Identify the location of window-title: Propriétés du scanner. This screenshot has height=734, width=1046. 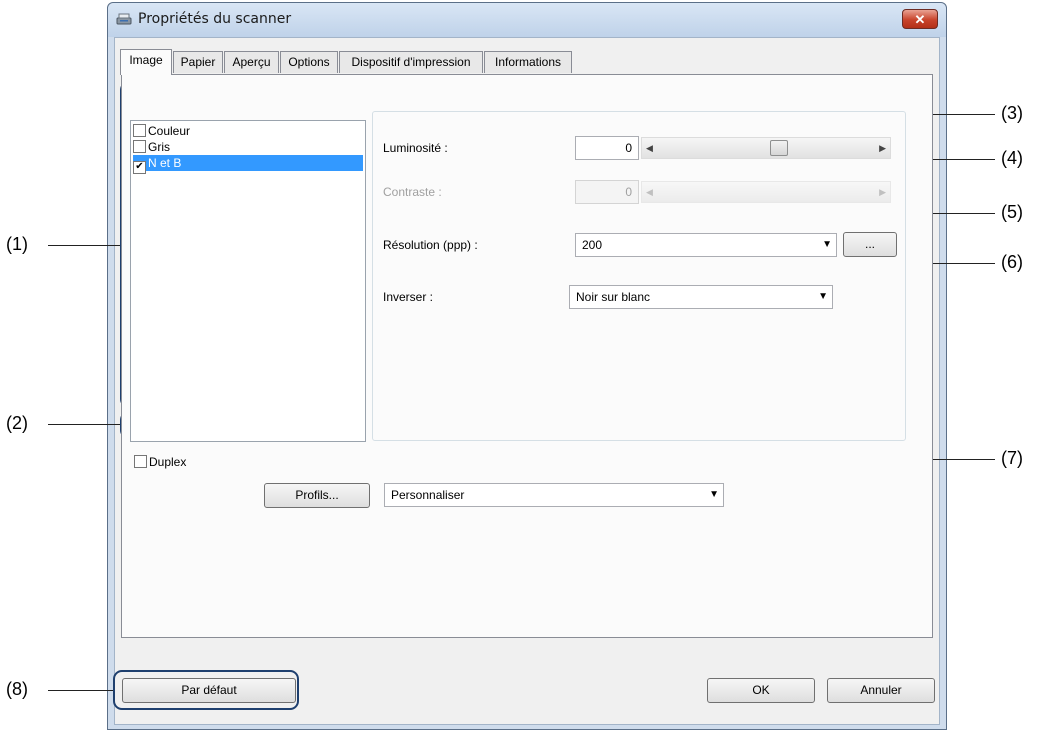
(215, 19).